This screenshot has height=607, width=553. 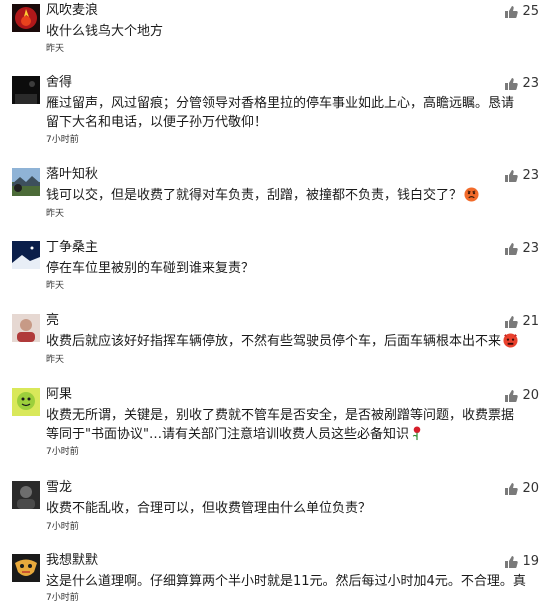 What do you see at coordinates (52, 321) in the screenshot?
I see `username: 亮` at bounding box center [52, 321].